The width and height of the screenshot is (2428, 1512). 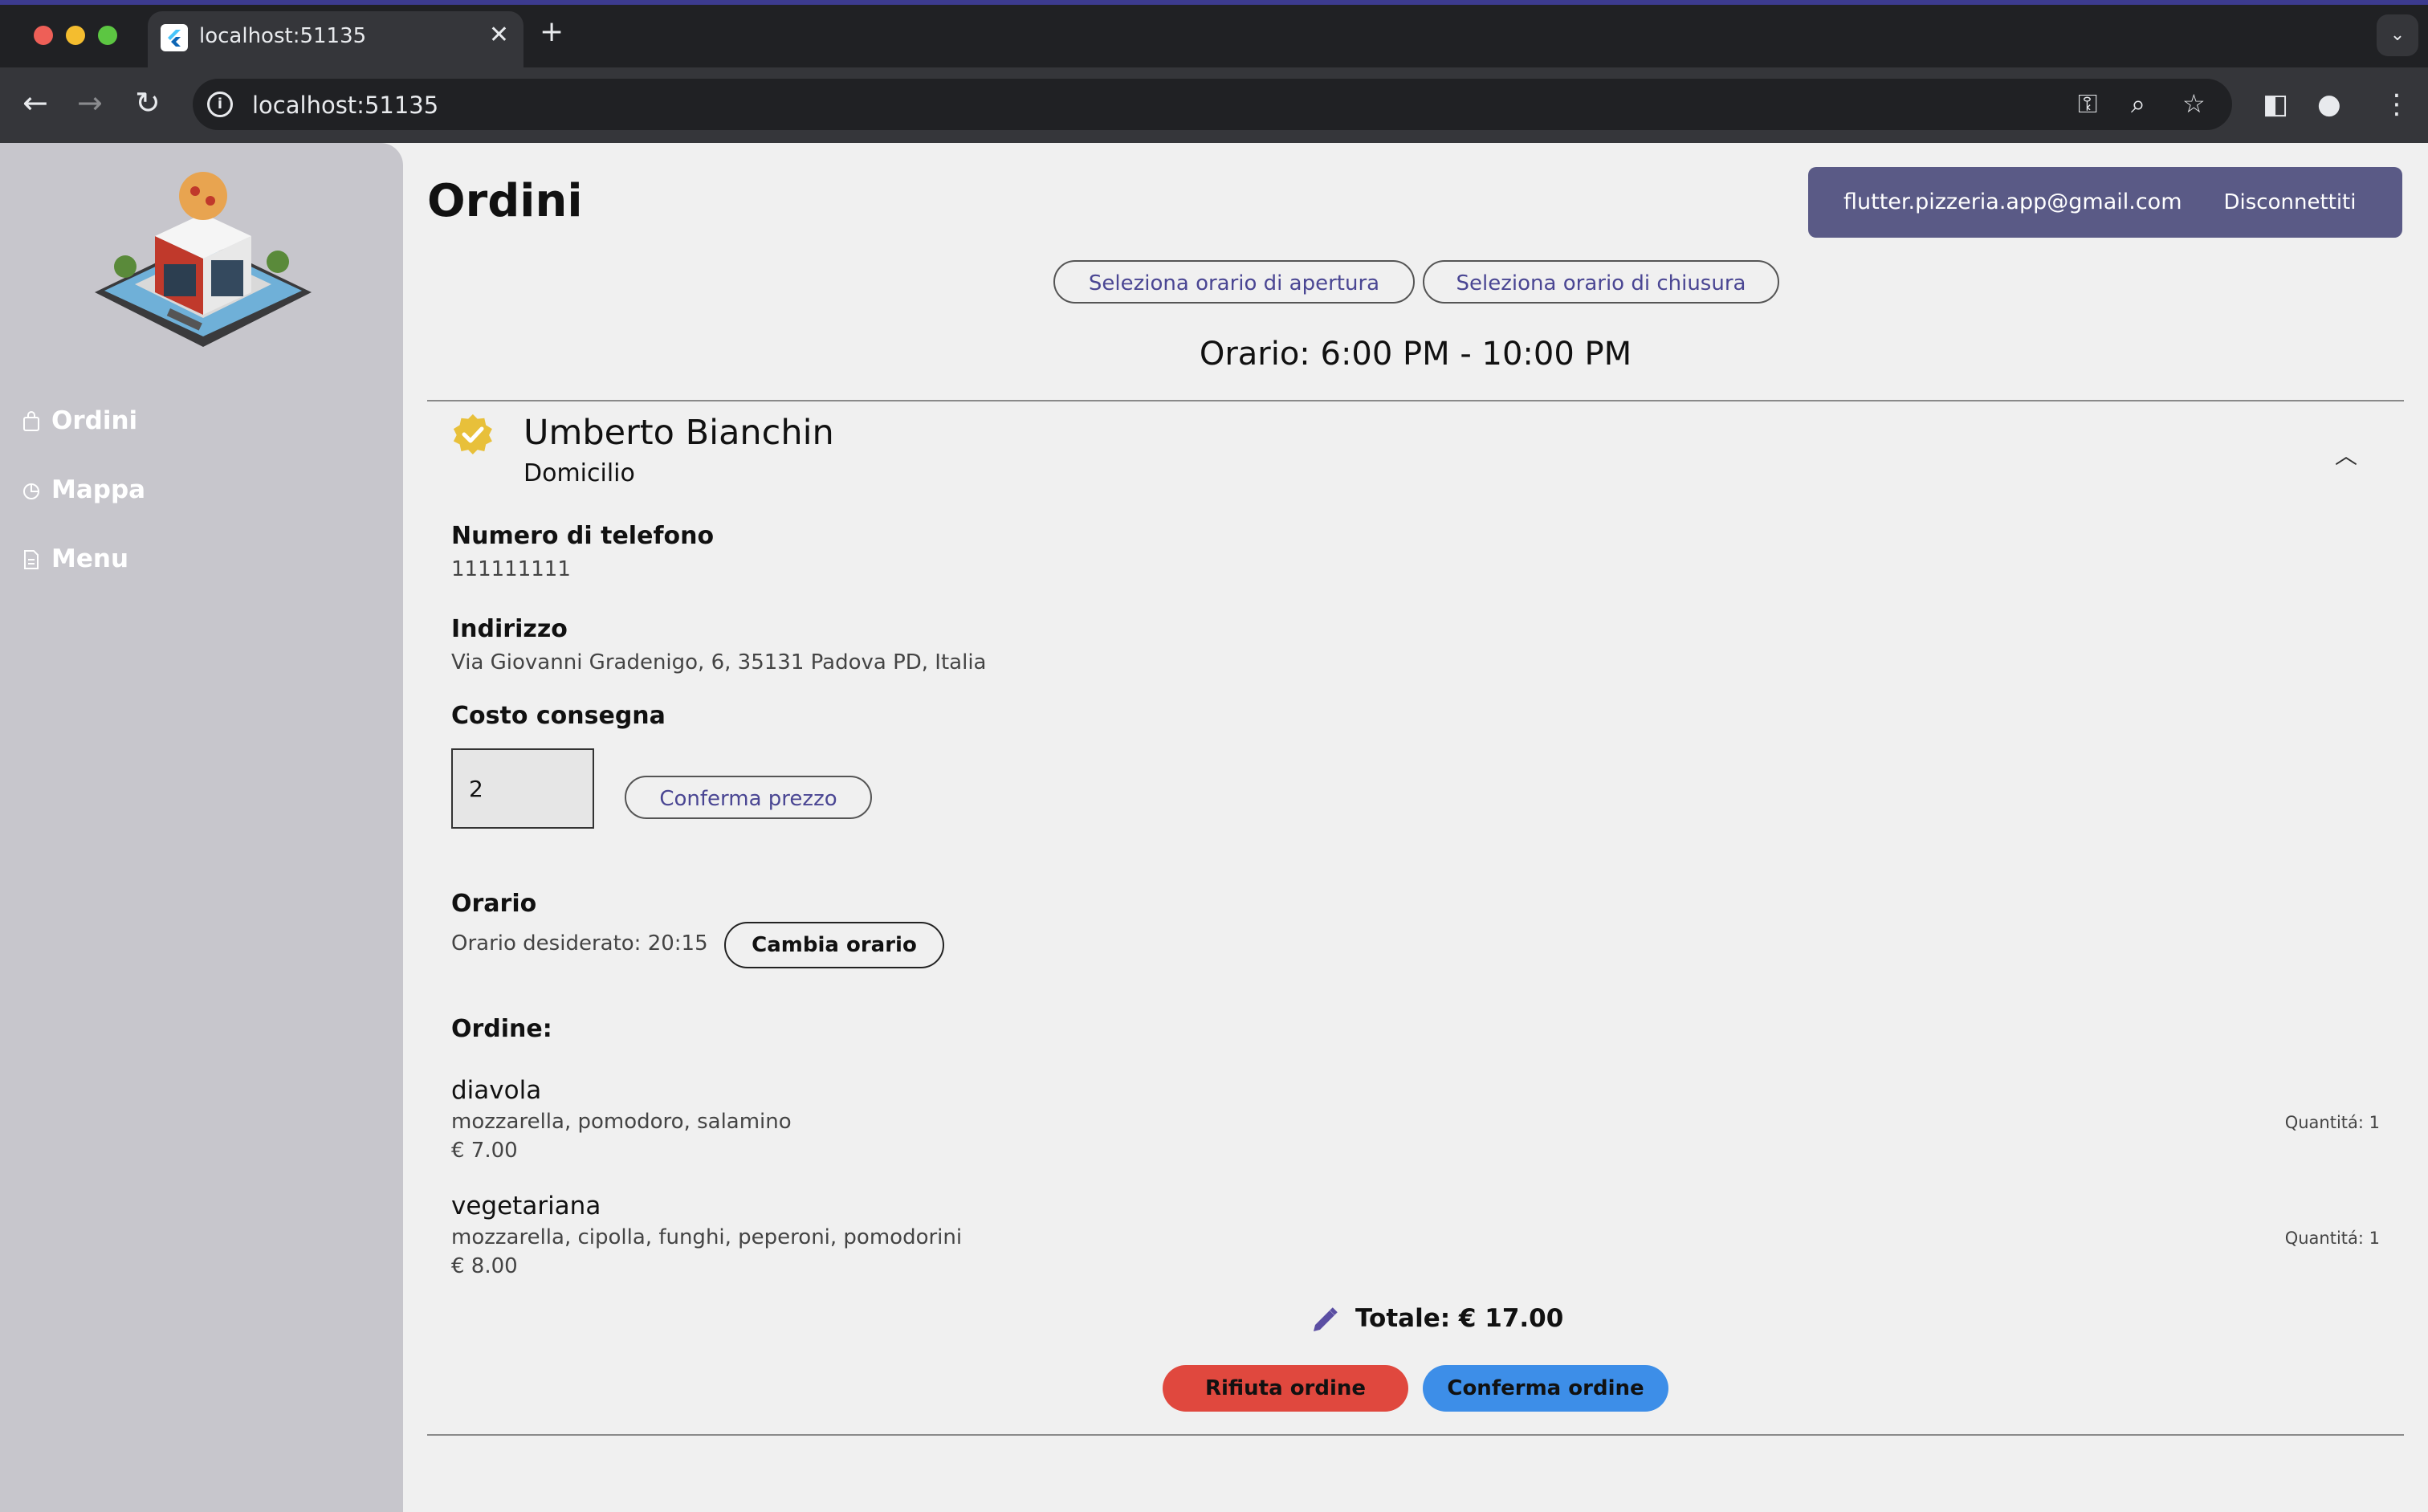 What do you see at coordinates (579, 944) in the screenshot?
I see `desired-time: Orario desiderato: 20:15` at bounding box center [579, 944].